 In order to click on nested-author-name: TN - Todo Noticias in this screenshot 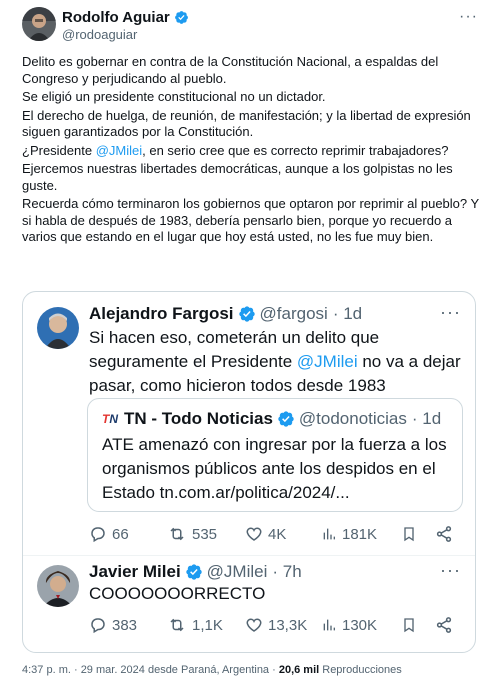, I will do `click(198, 419)`.